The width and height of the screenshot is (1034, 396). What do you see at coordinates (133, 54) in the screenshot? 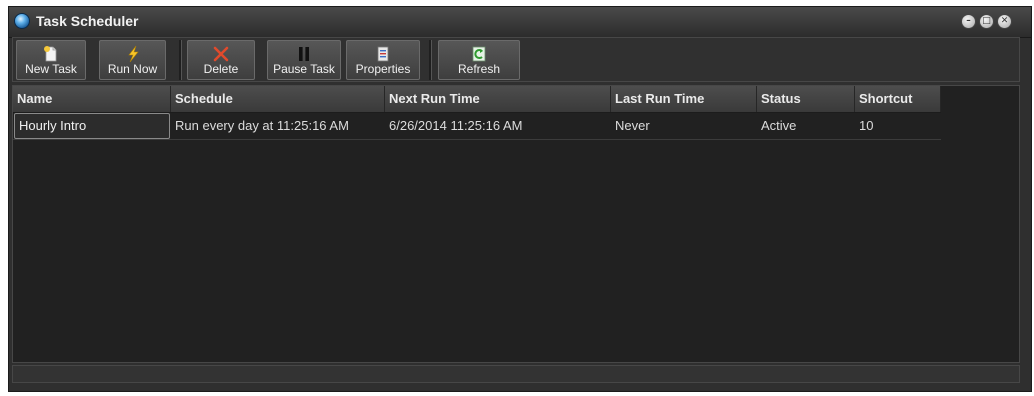
I see `lightning-icon` at bounding box center [133, 54].